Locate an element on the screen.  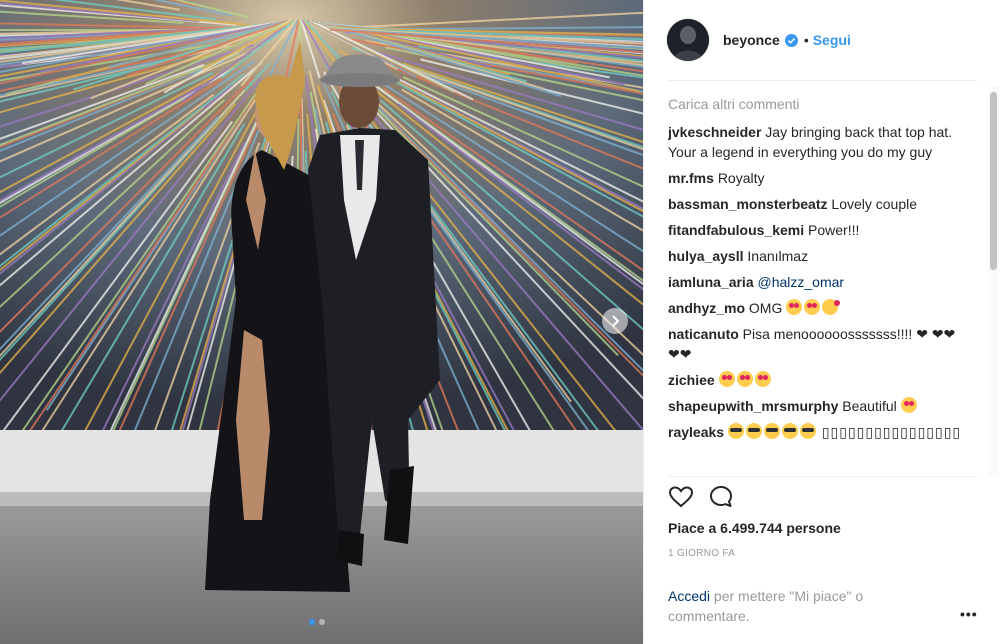
comment-username: naticanuto is located at coordinates (703, 334).